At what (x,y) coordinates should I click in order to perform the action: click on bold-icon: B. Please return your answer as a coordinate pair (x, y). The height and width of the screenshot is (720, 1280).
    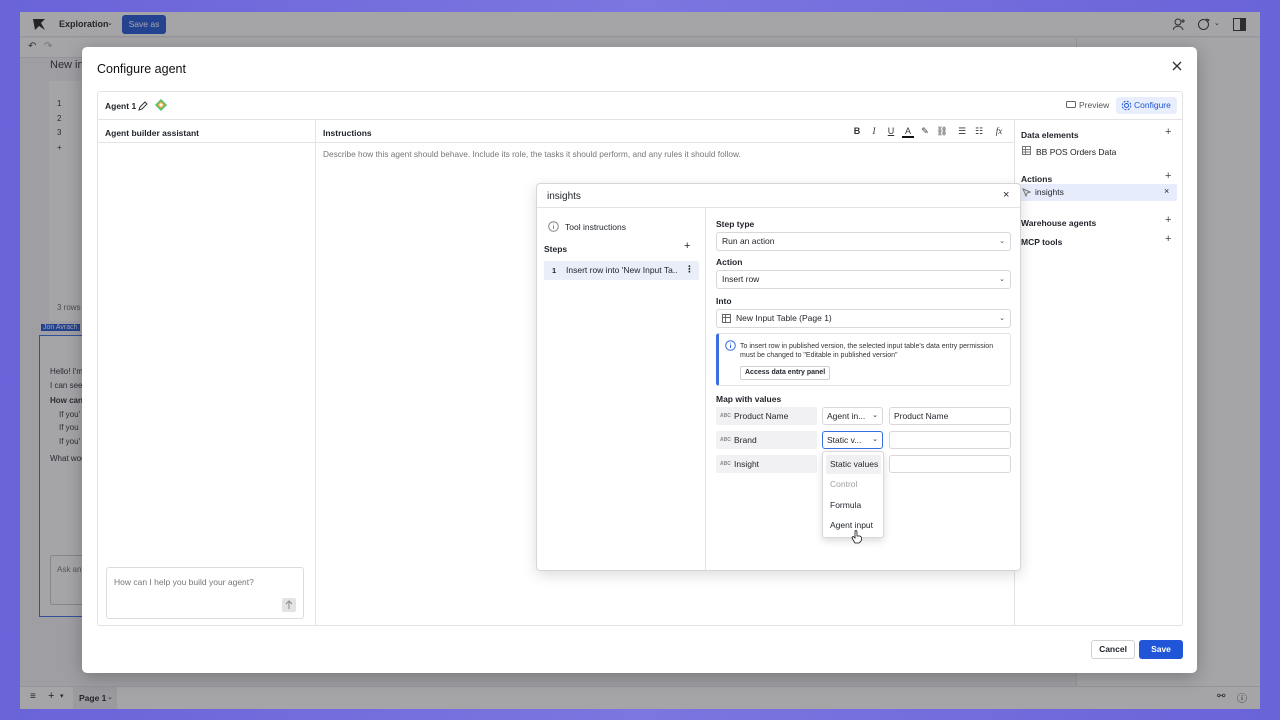
    Looking at the image, I should click on (857, 132).